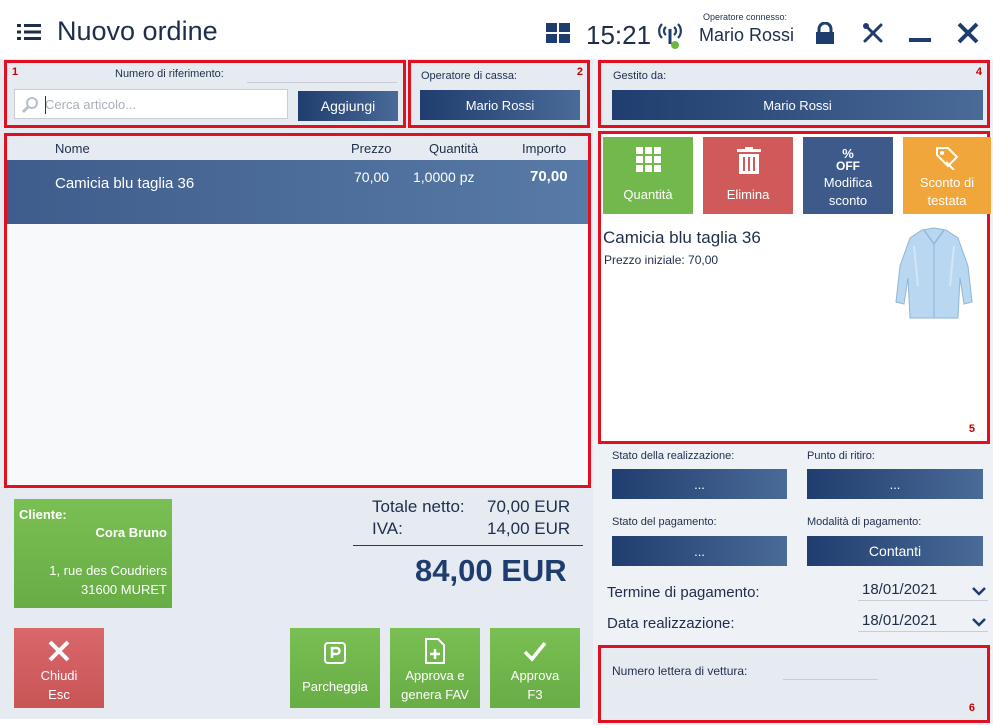 The height and width of the screenshot is (725, 993). What do you see at coordinates (971, 429) in the screenshot?
I see `section-number: 5` at bounding box center [971, 429].